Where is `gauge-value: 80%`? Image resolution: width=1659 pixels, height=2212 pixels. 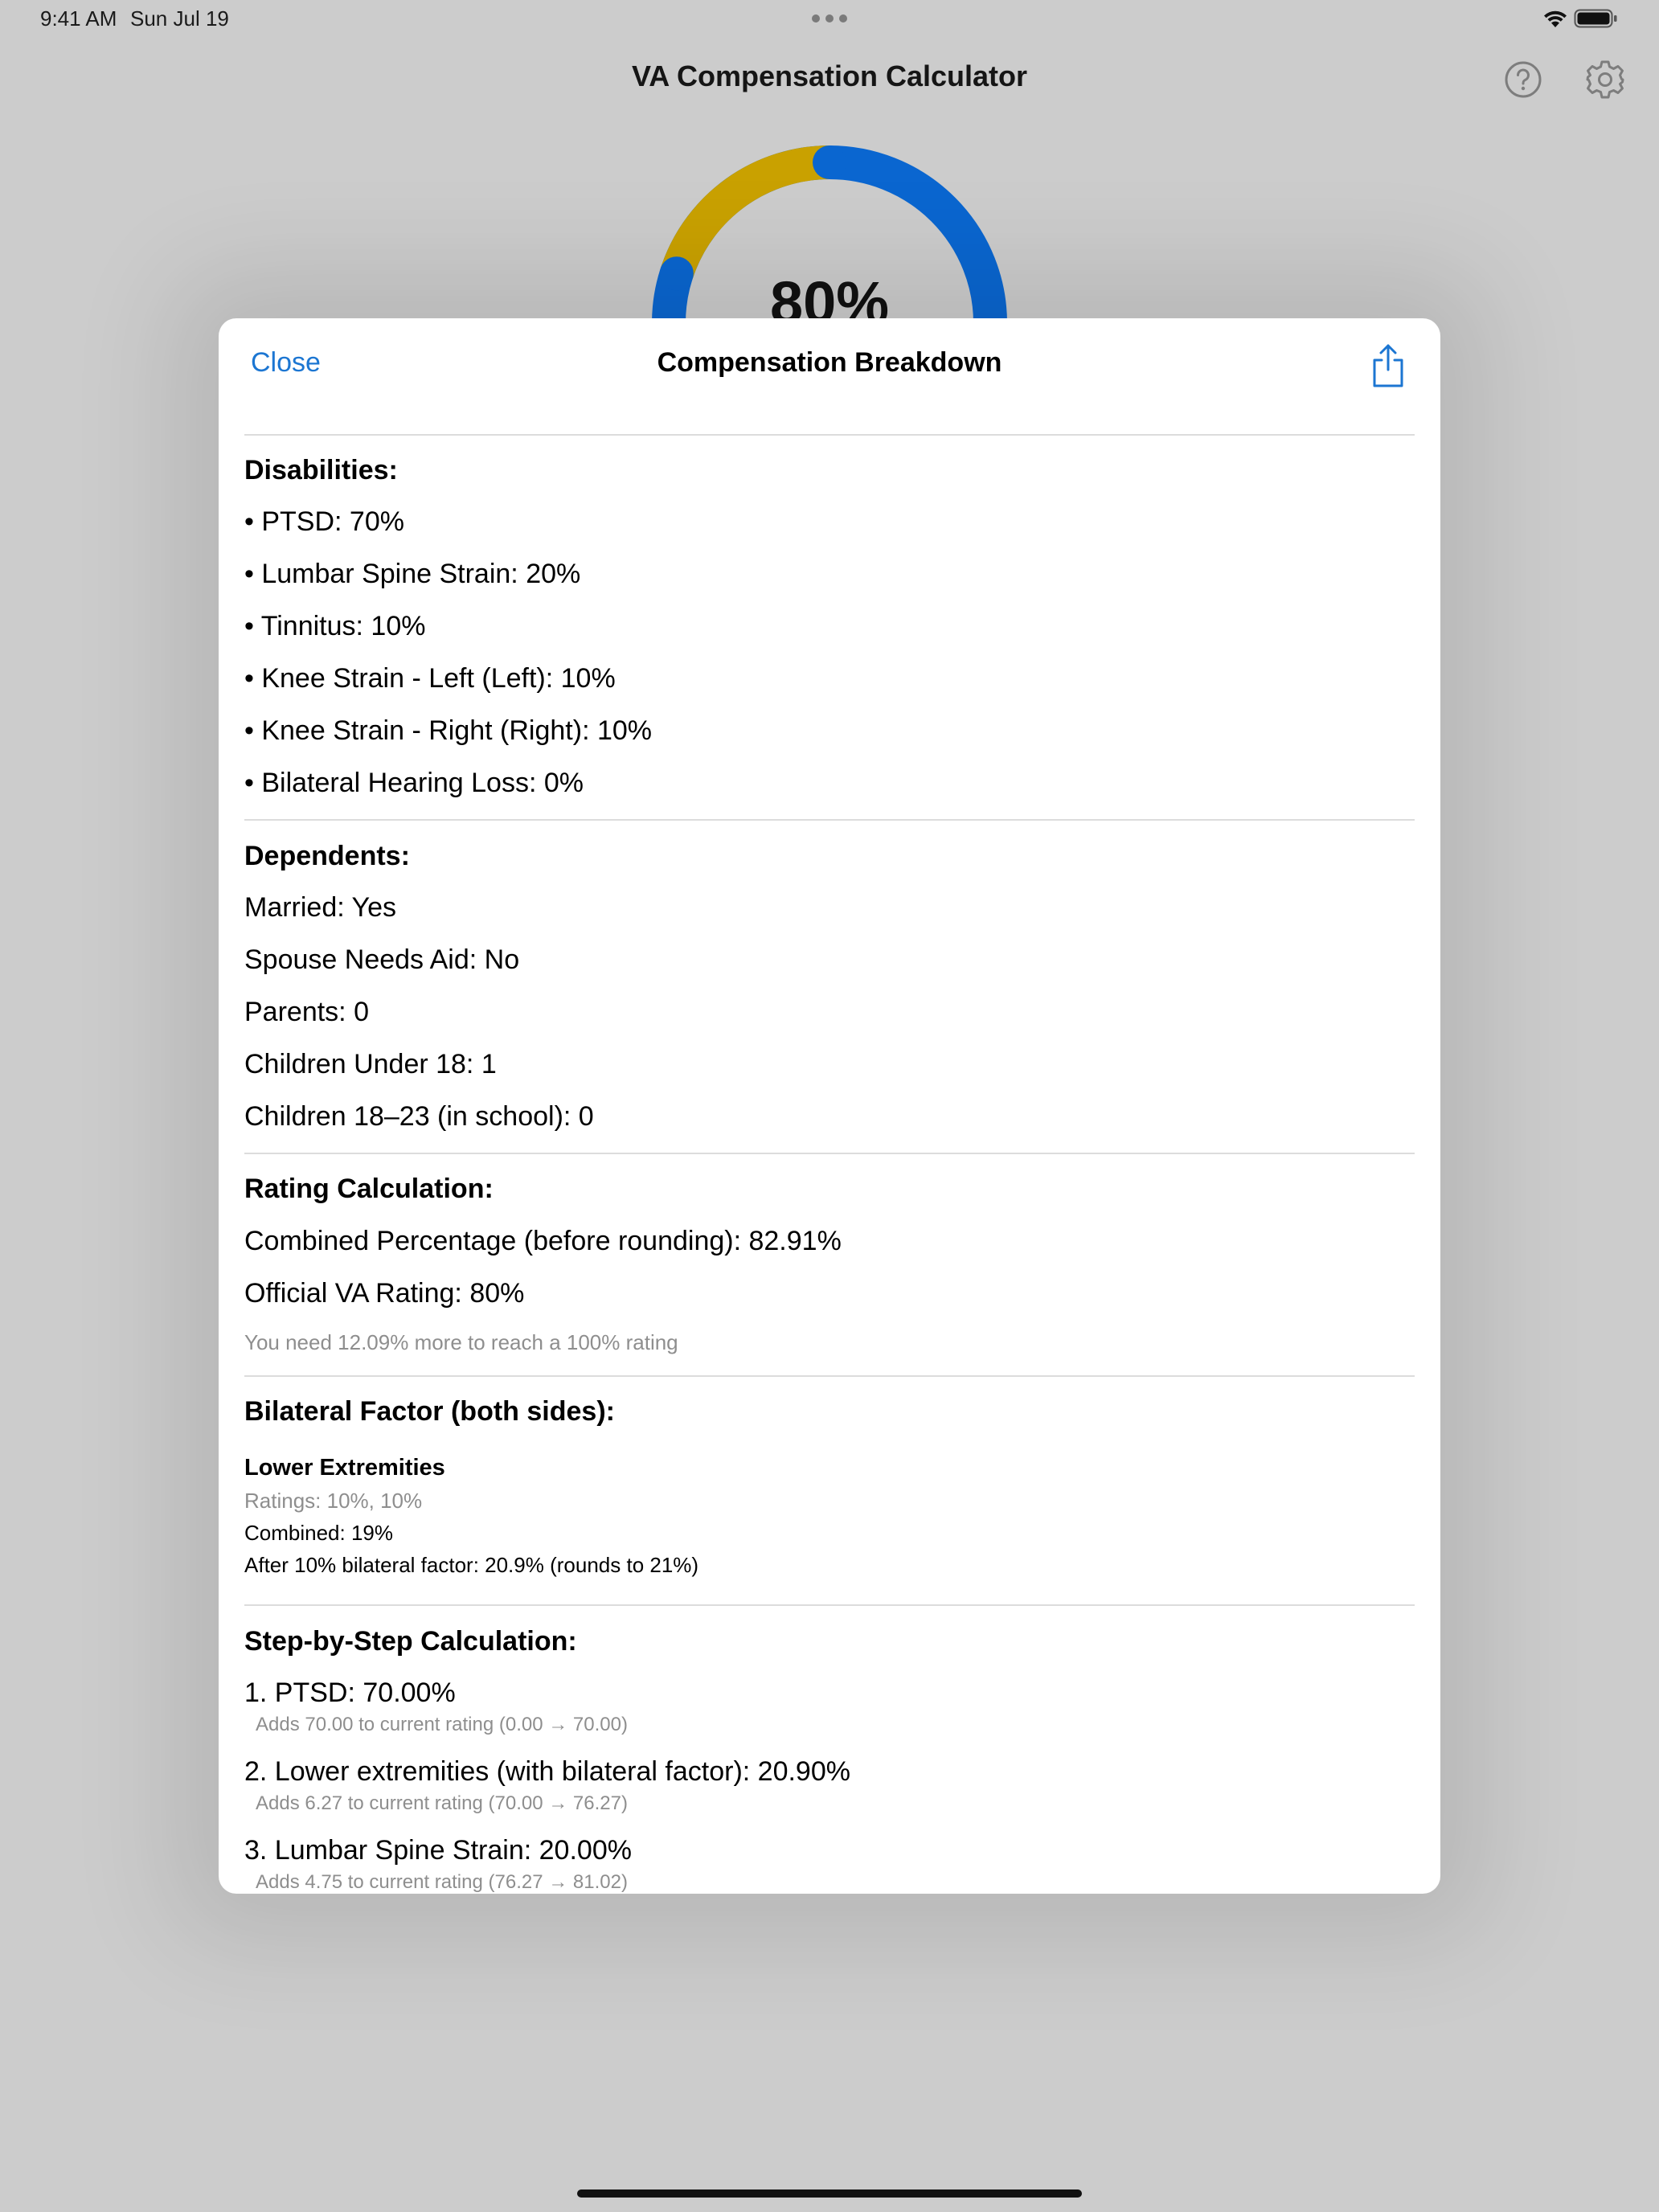 gauge-value: 80% is located at coordinates (829, 297).